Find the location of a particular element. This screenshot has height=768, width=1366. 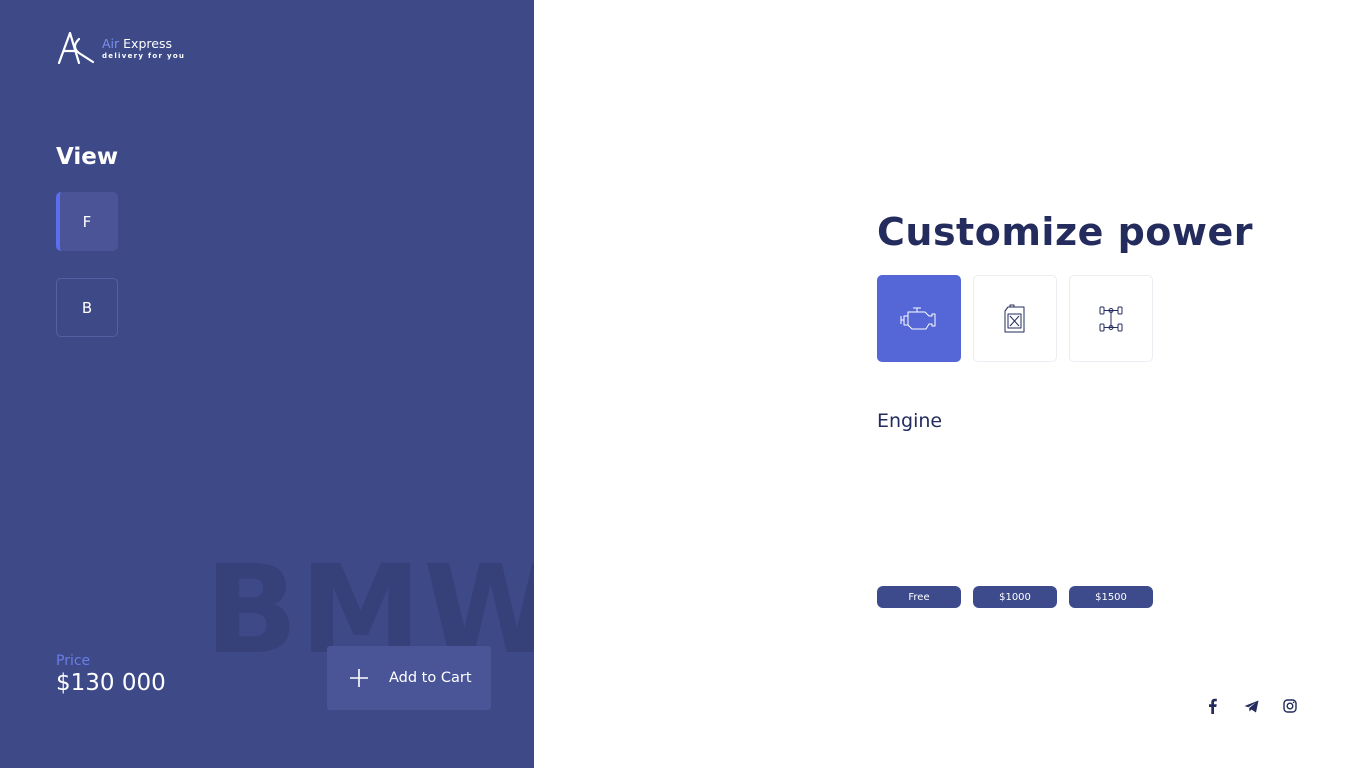

price-option-1000: $1000 is located at coordinates (1015, 597).